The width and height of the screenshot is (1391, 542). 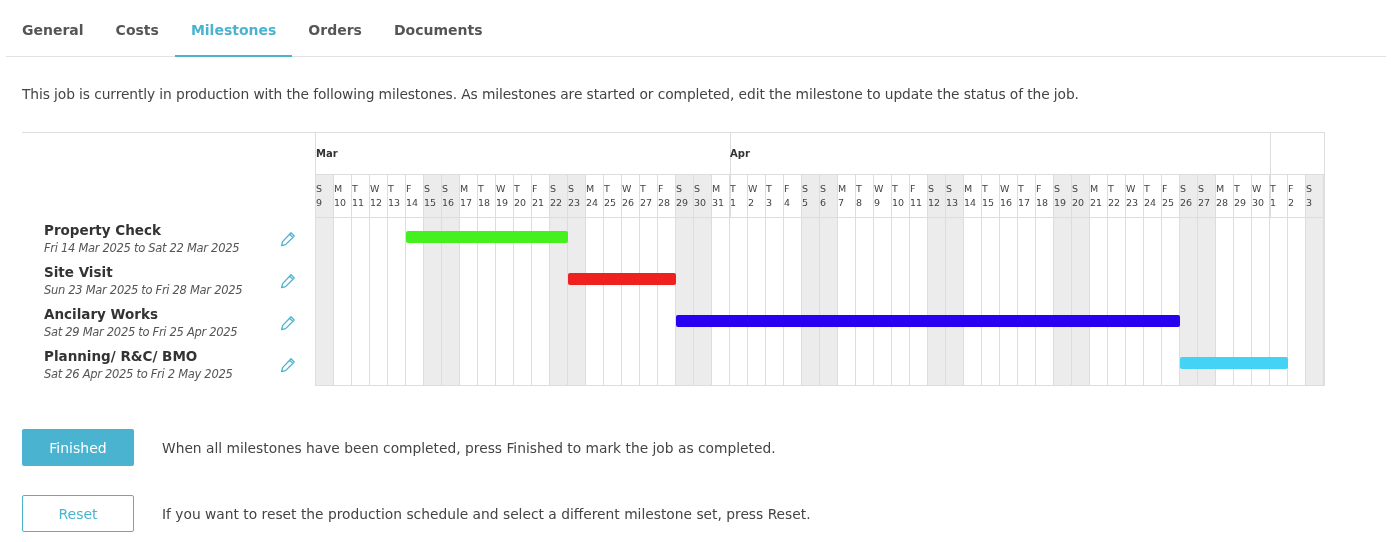 I want to click on day-header: S 22, so click(x=559, y=196).